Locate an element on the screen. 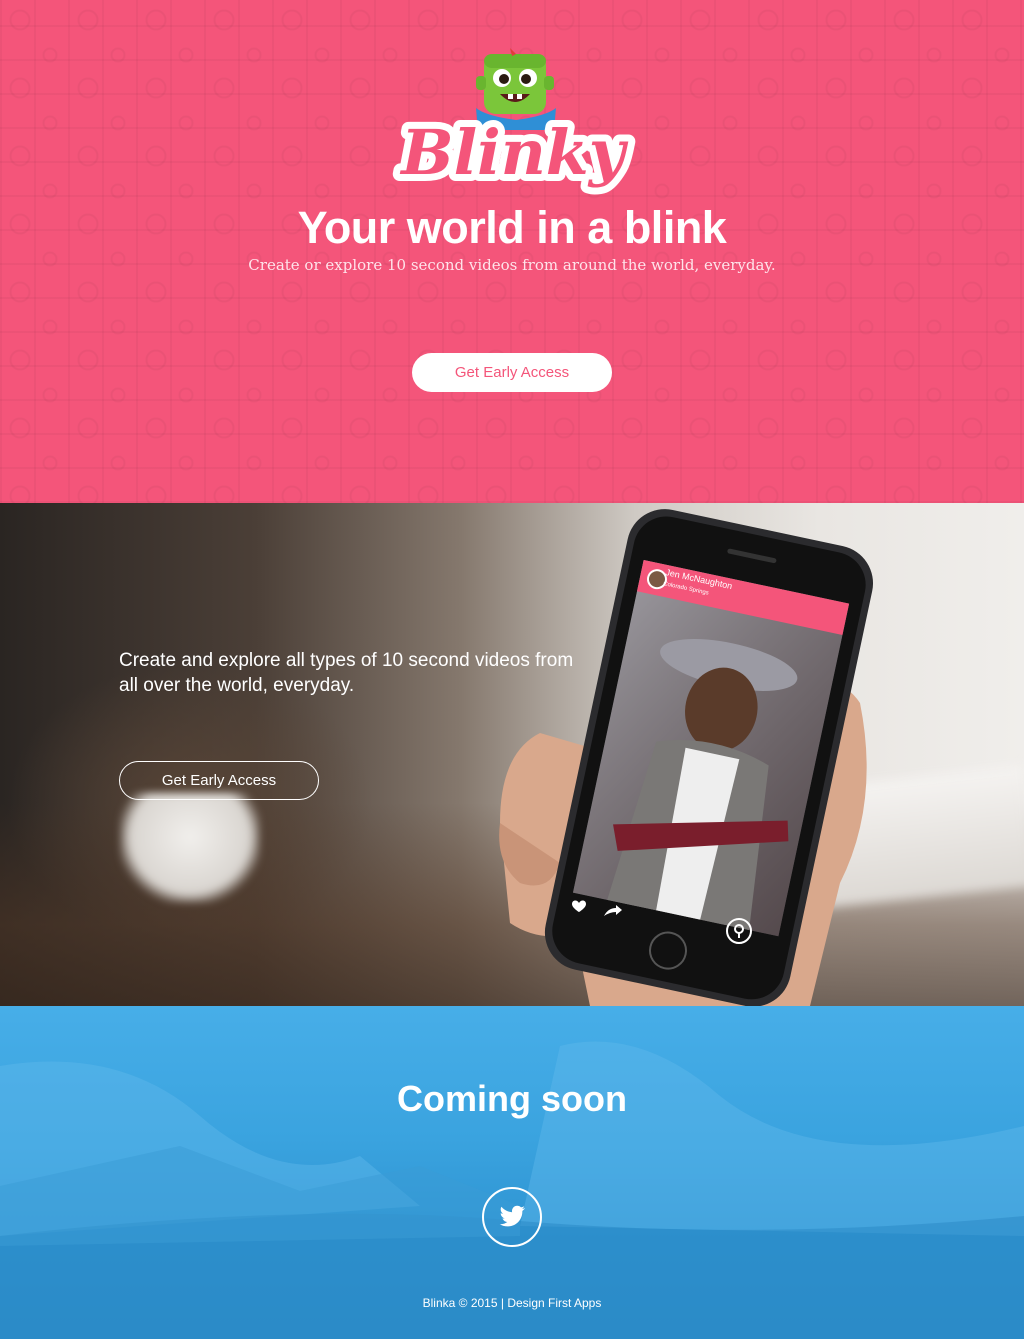 Image resolution: width=1024 pixels, height=1339 pixels. blinky-logo-wordmark: Blinky Blinky is located at coordinates (514, 152).